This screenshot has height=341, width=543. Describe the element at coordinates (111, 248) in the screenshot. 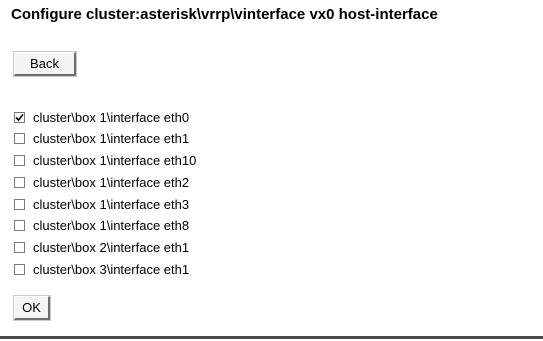

I see `checkbox-label: cluster\box 2\interface eth1` at that location.